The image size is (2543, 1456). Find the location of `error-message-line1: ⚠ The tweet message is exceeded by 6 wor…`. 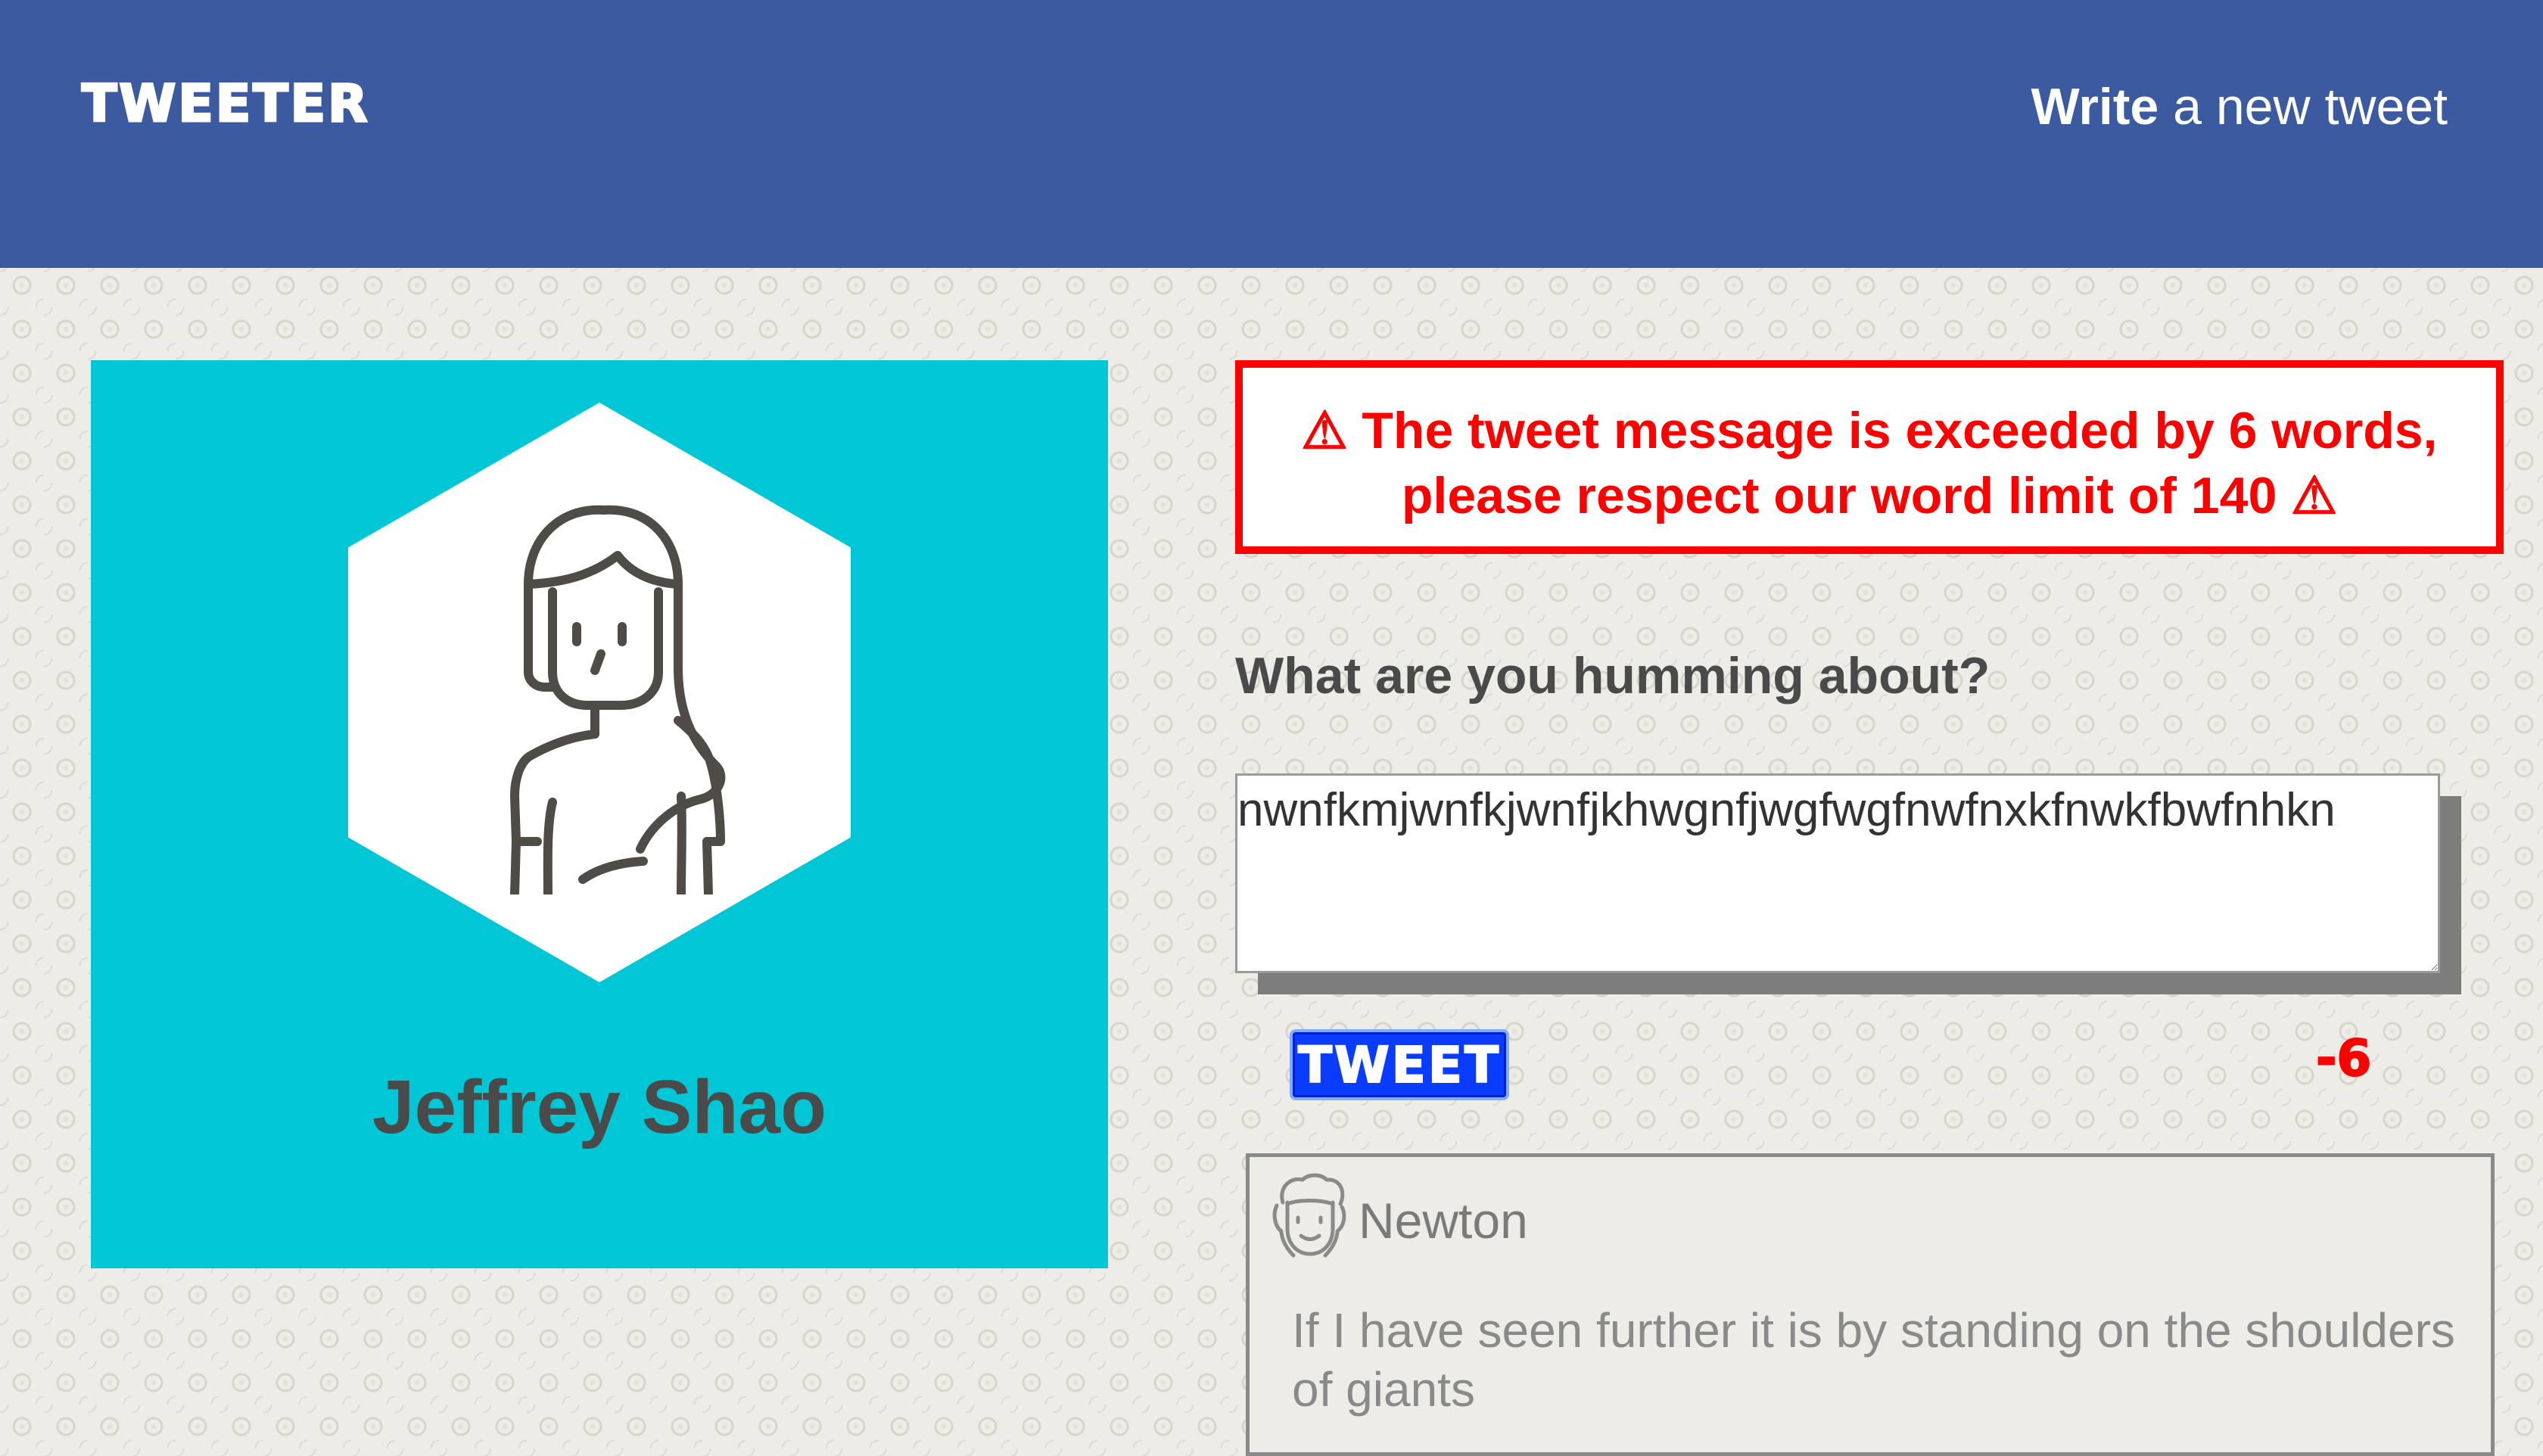

error-message-line1: ⚠ The tweet message is exceeded by 6 wor… is located at coordinates (1869, 430).